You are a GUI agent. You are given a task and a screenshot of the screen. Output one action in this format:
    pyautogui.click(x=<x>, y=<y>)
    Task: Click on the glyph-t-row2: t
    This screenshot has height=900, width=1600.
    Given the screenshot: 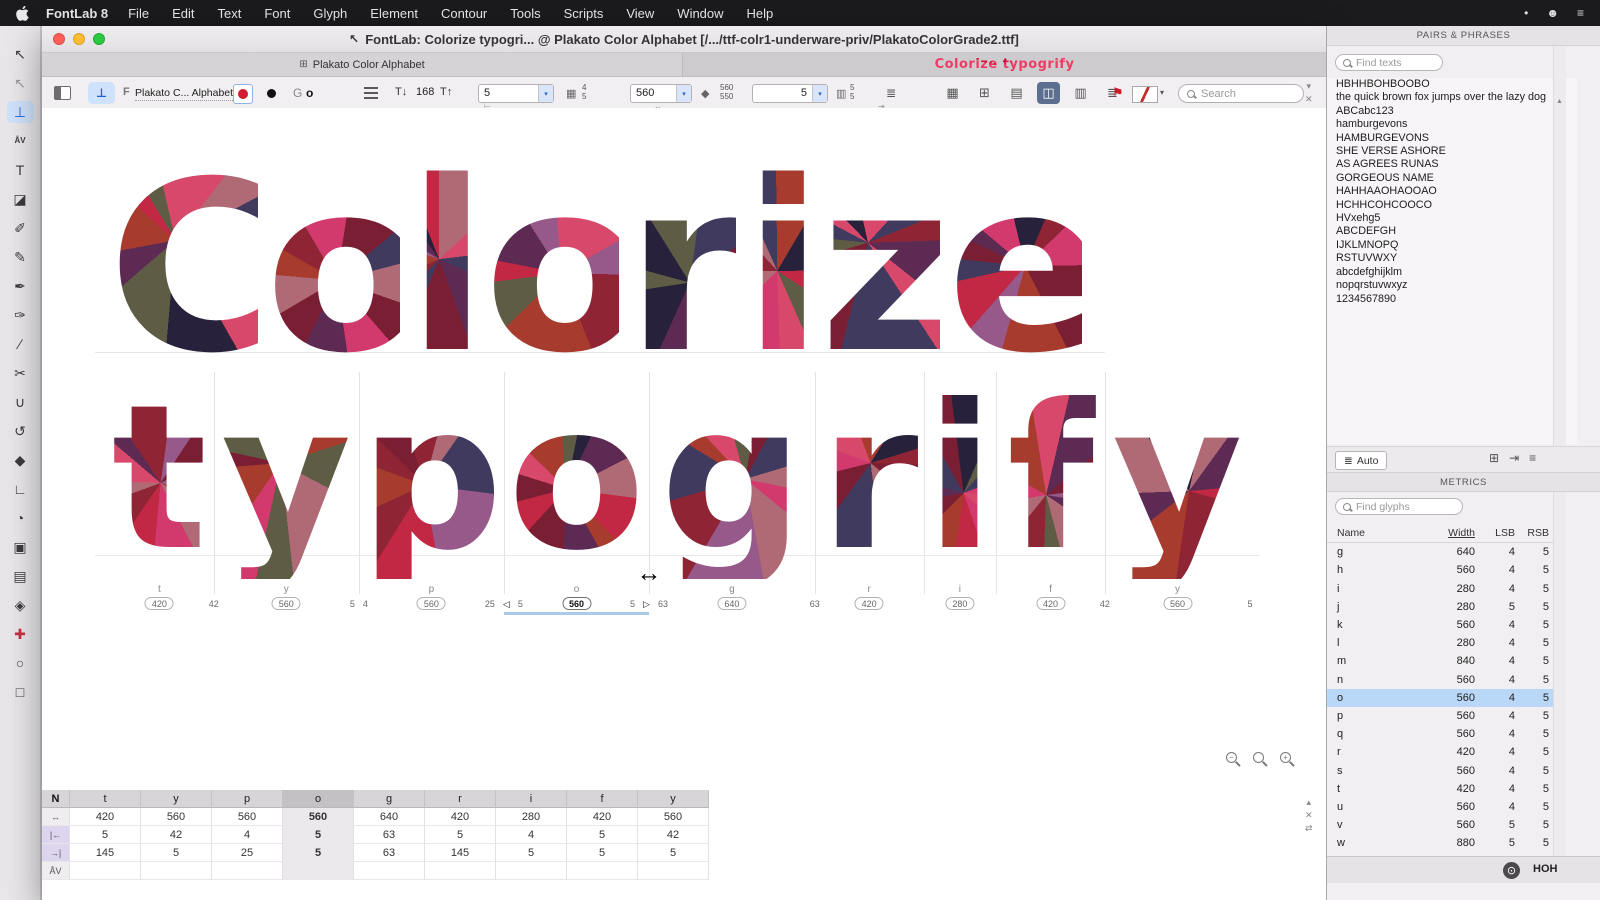 What is the action you would take?
    pyautogui.click(x=159, y=479)
    